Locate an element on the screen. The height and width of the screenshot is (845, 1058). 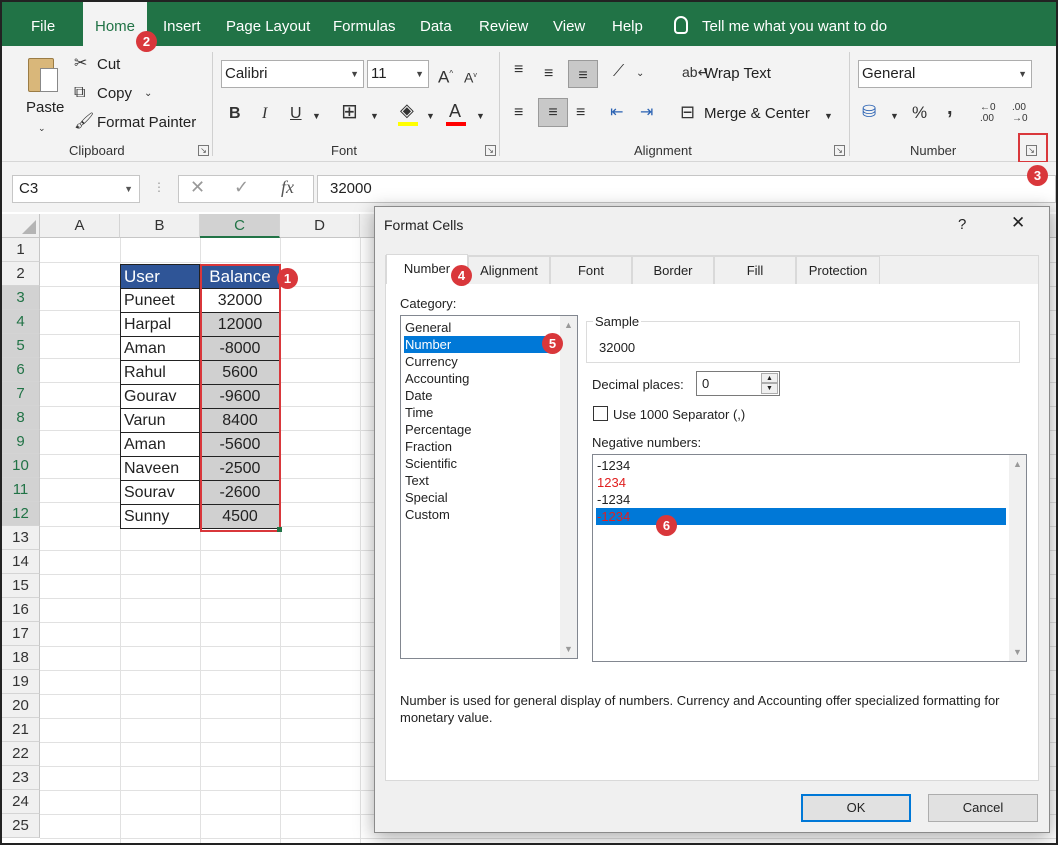
percent-button: % is located at coordinates (919, 113).